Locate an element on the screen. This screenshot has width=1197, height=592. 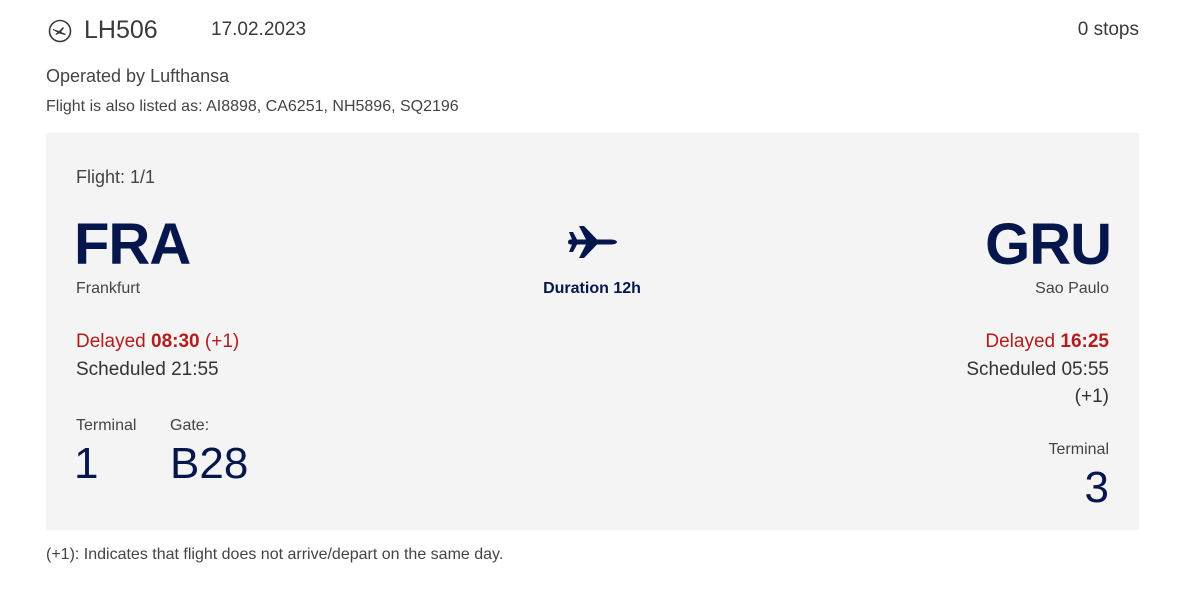
stops-count: 0 stops is located at coordinates (1108, 29).